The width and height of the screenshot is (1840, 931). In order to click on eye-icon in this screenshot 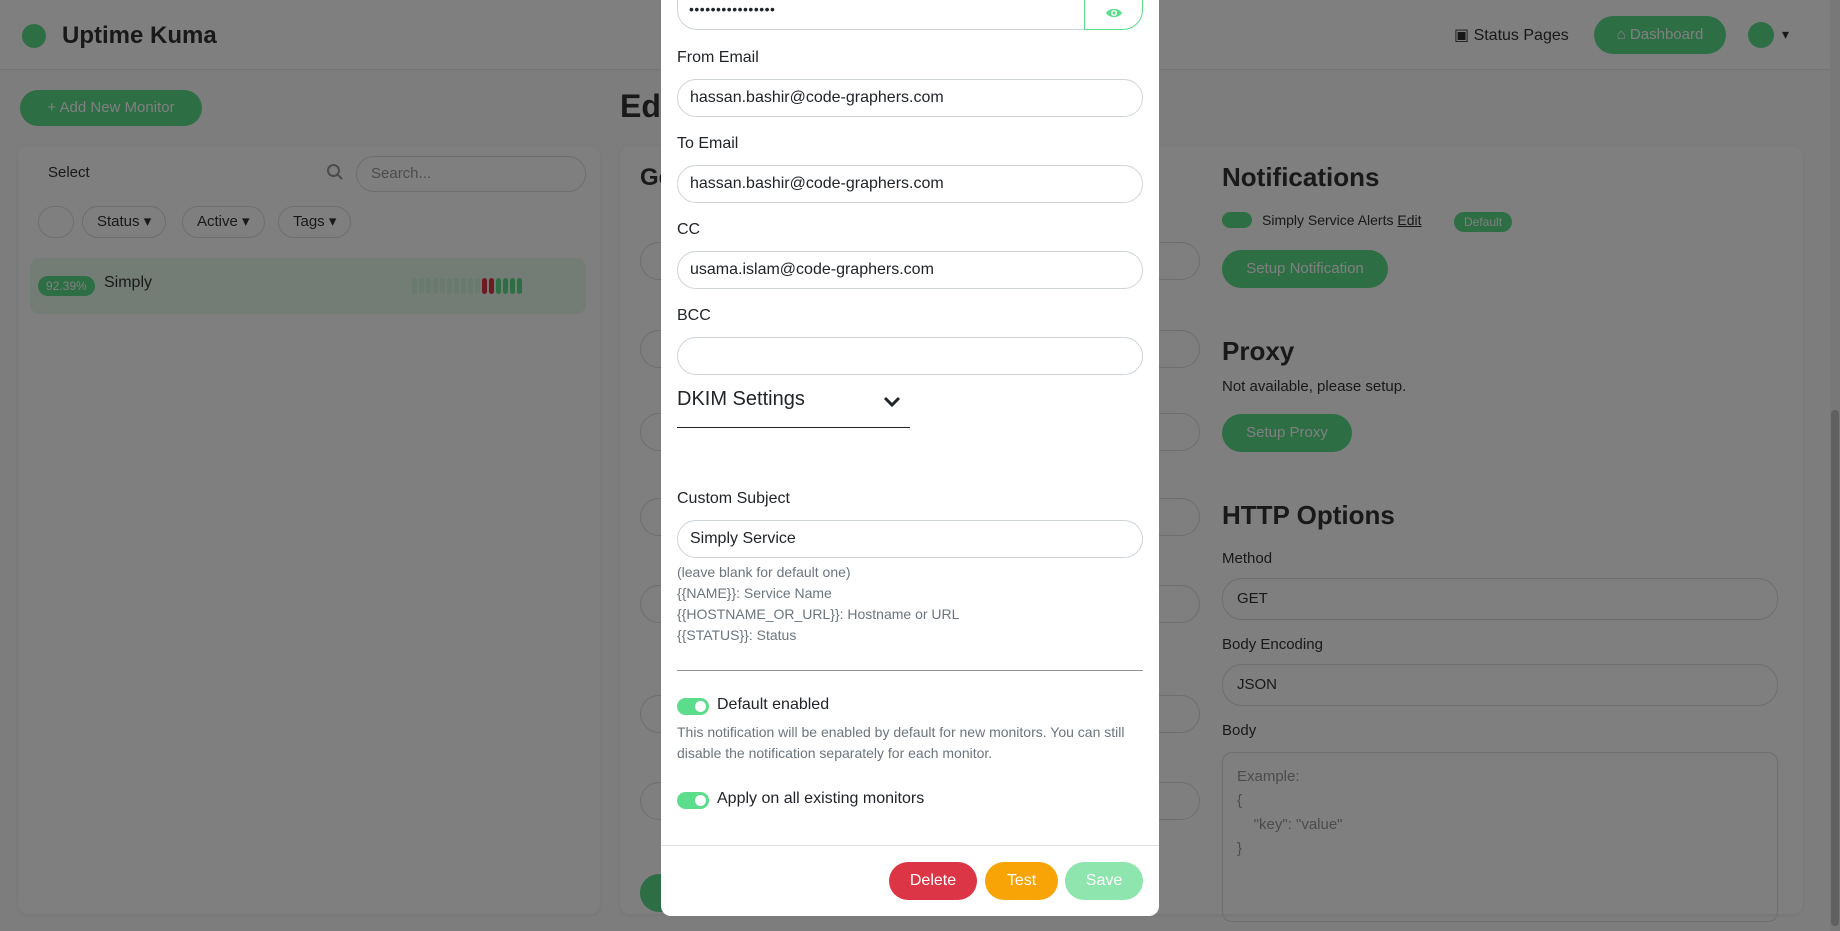, I will do `click(1114, 13)`.